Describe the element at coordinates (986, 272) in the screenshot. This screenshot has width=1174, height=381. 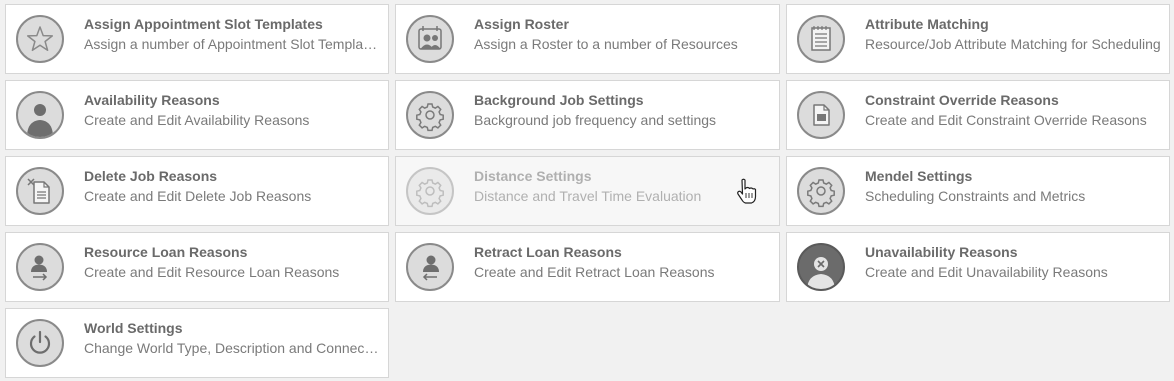
I see `tile-description: Create and Edit Unavailability Reasons` at that location.